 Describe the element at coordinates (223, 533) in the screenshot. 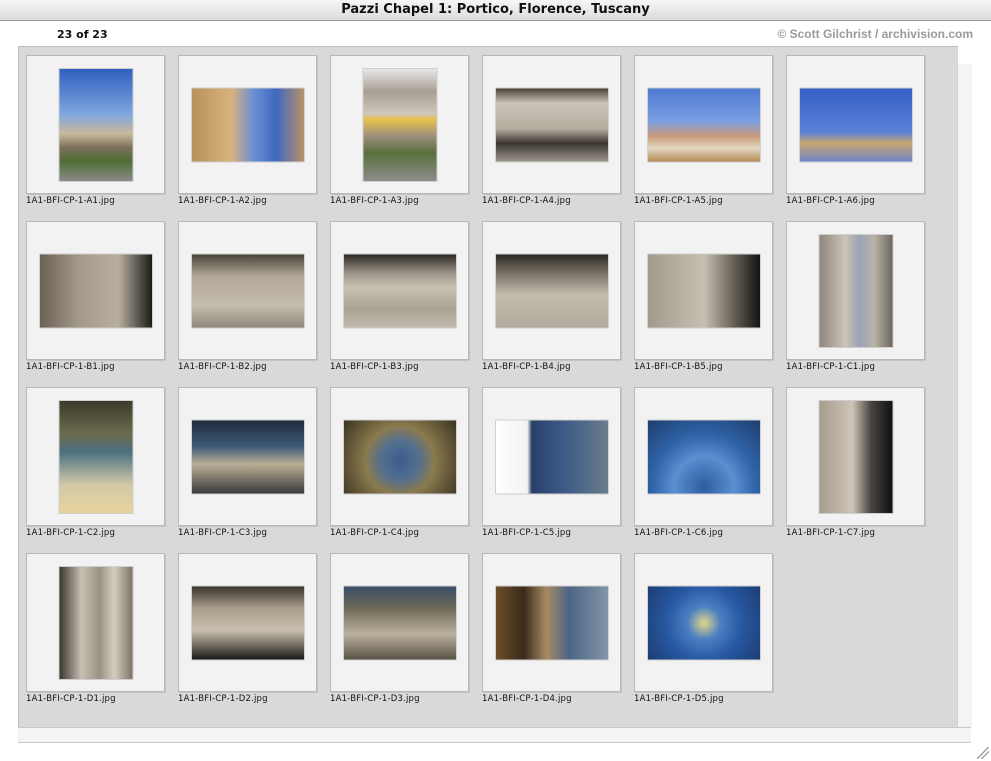

I see `thumbnail-filename: 1A1-BFI-CP-1-C3.jpg` at that location.